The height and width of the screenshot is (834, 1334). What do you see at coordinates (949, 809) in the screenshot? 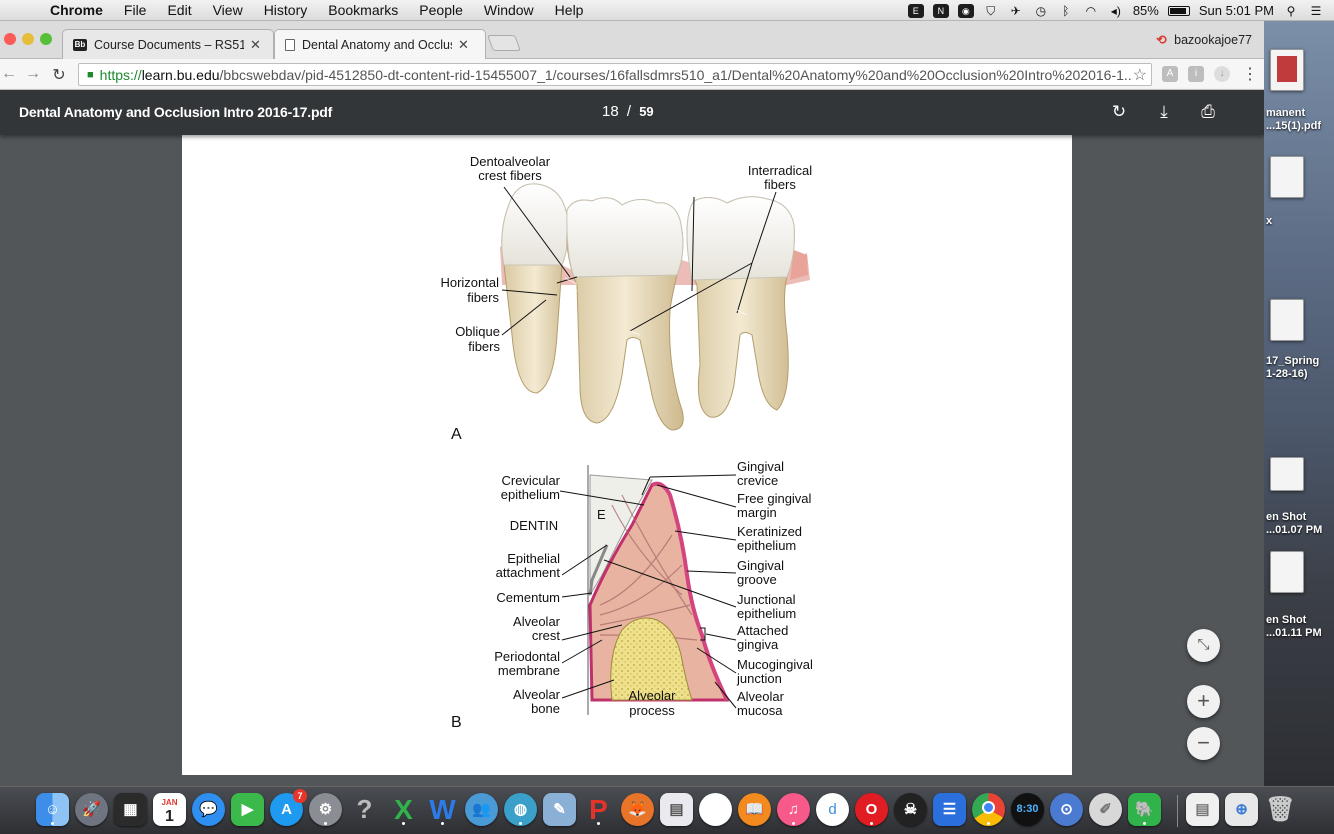
I see `list-app-icon: ☰` at bounding box center [949, 809].